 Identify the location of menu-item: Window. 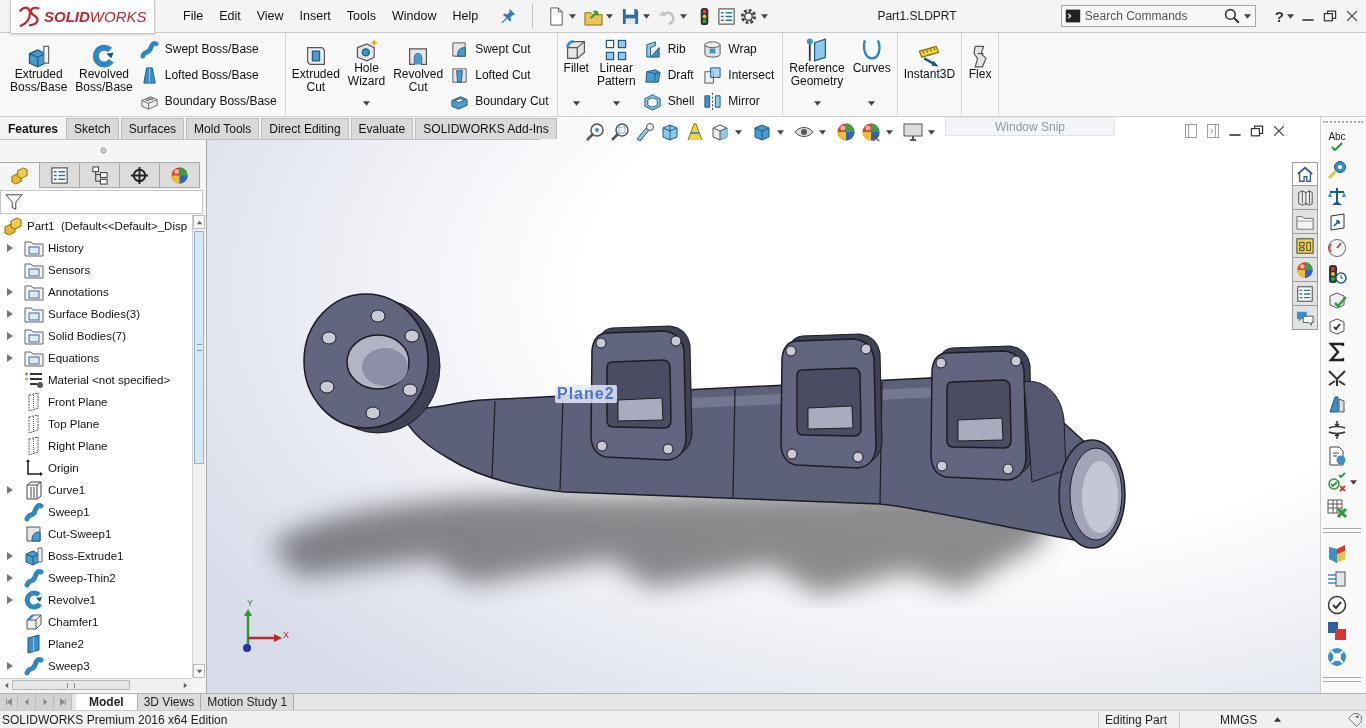
(414, 16).